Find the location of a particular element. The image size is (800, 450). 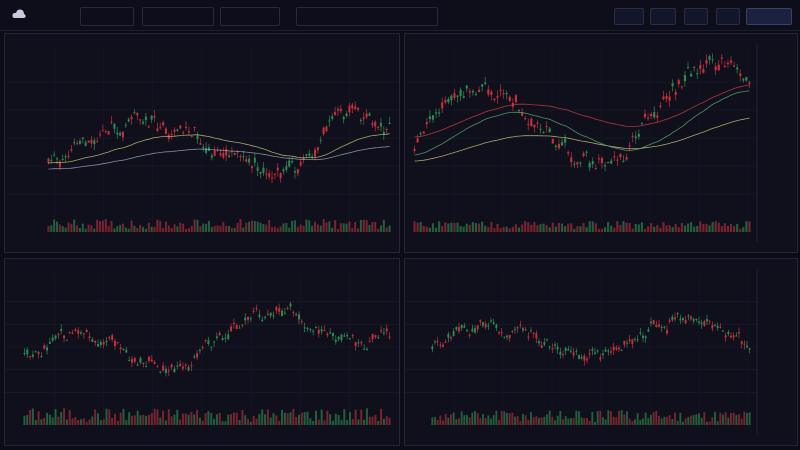

settings-button is located at coordinates (696, 16).